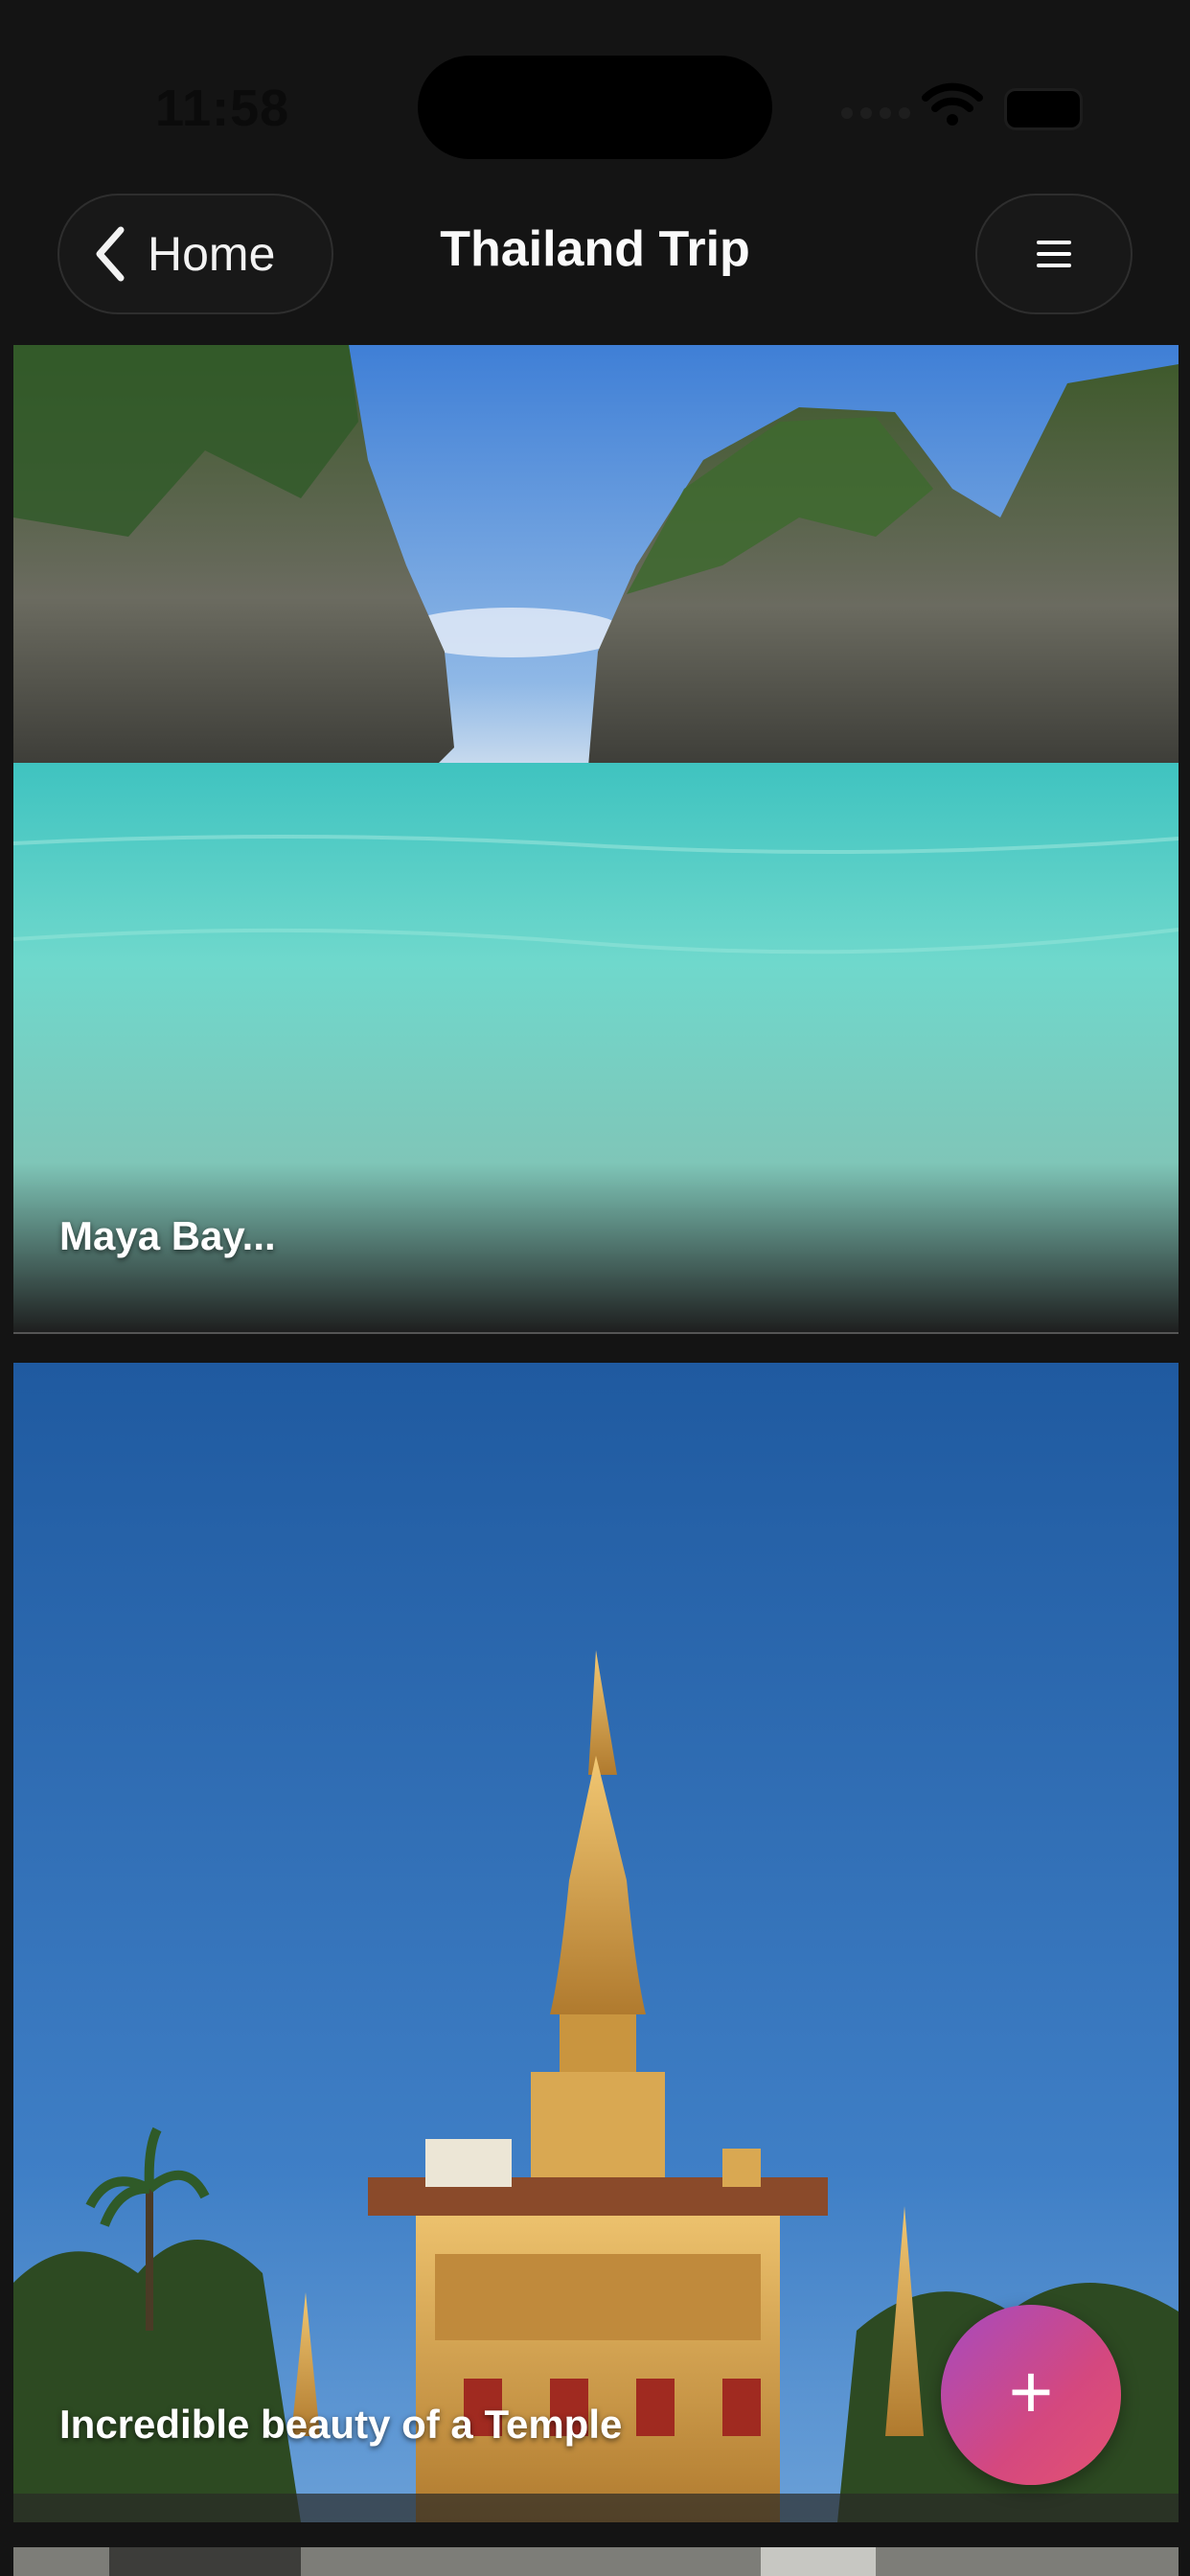 This screenshot has height=2576, width=1190. What do you see at coordinates (1043, 109) in the screenshot?
I see `battery-icon` at bounding box center [1043, 109].